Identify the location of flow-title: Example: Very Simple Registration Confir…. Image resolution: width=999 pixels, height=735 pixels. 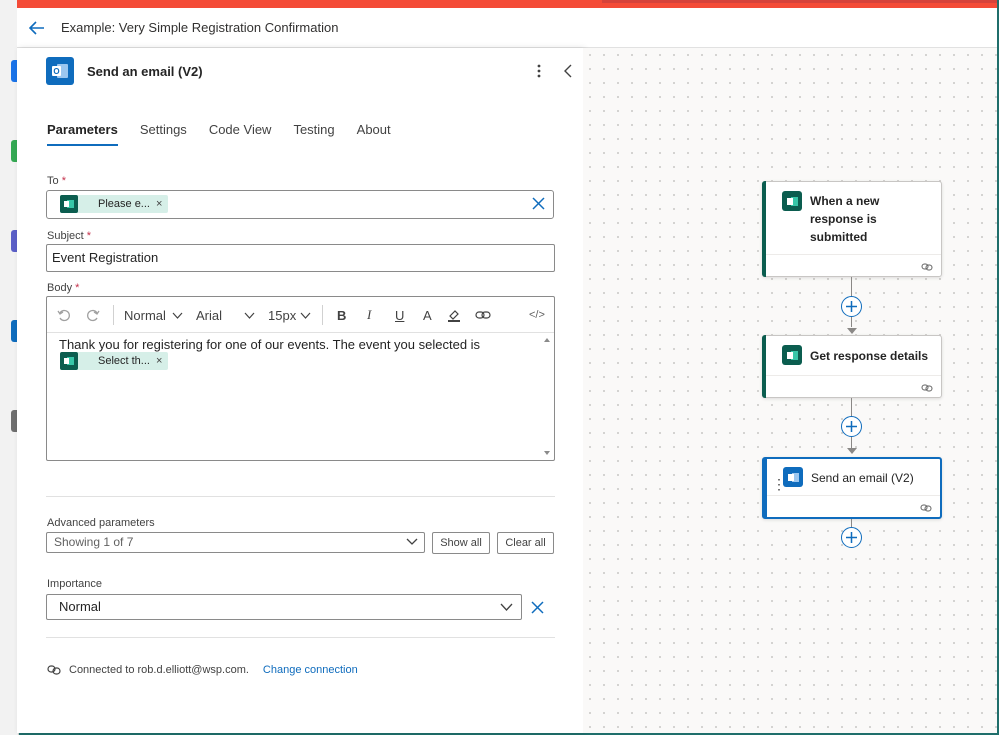
(200, 27).